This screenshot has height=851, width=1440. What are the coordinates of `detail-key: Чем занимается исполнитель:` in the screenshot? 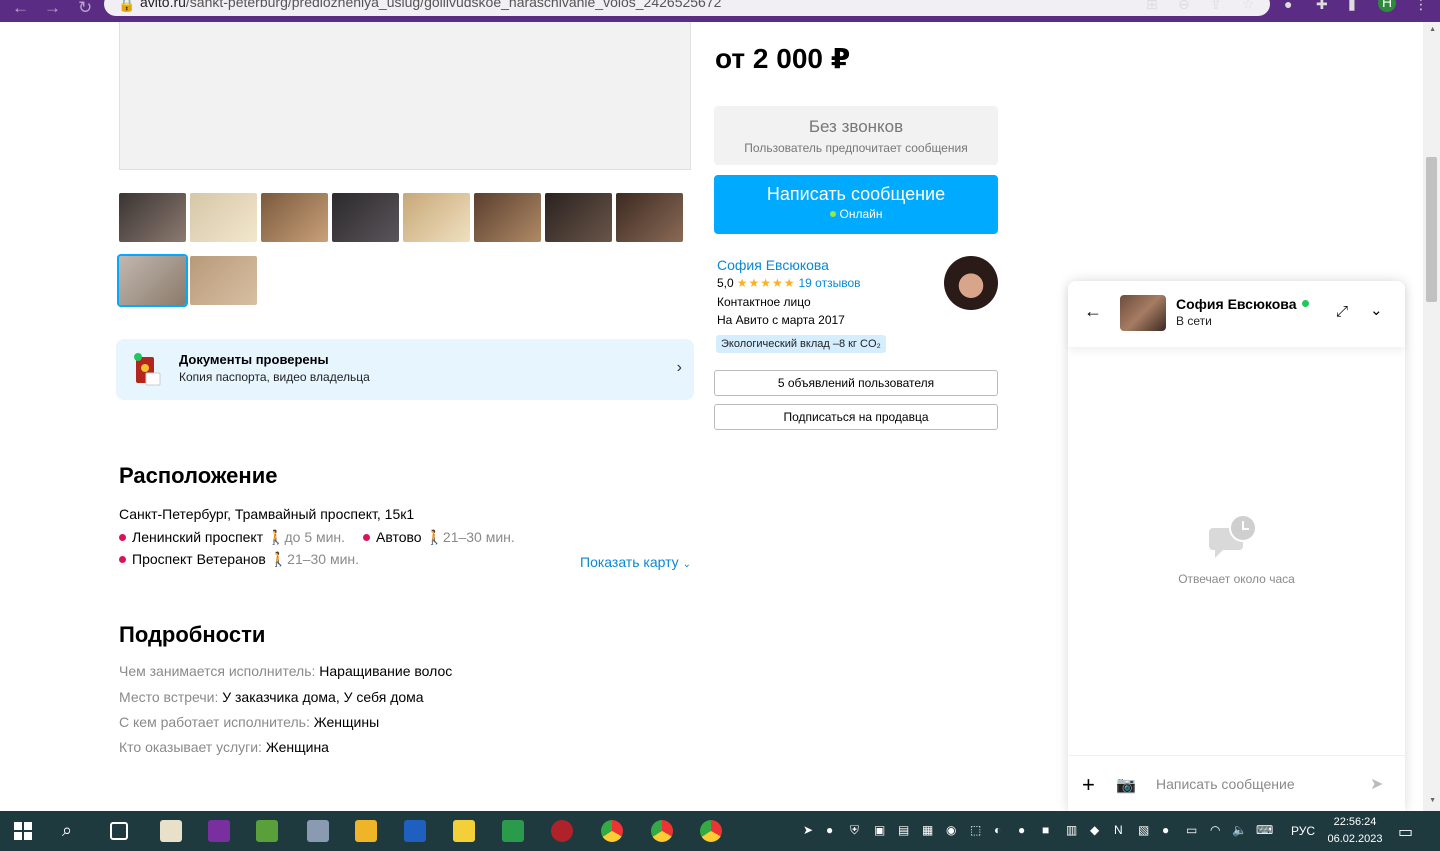 It's located at (217, 671).